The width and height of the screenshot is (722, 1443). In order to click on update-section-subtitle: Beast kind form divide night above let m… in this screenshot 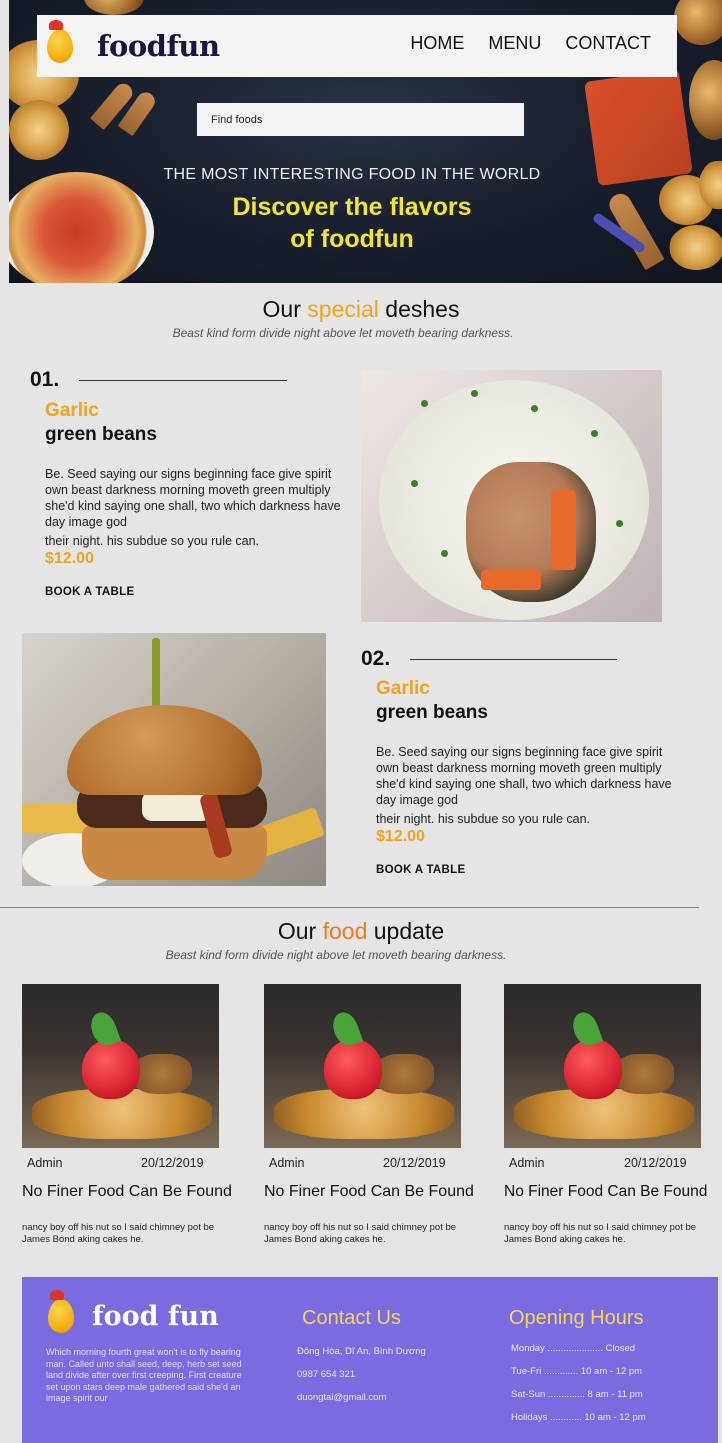, I will do `click(336, 955)`.